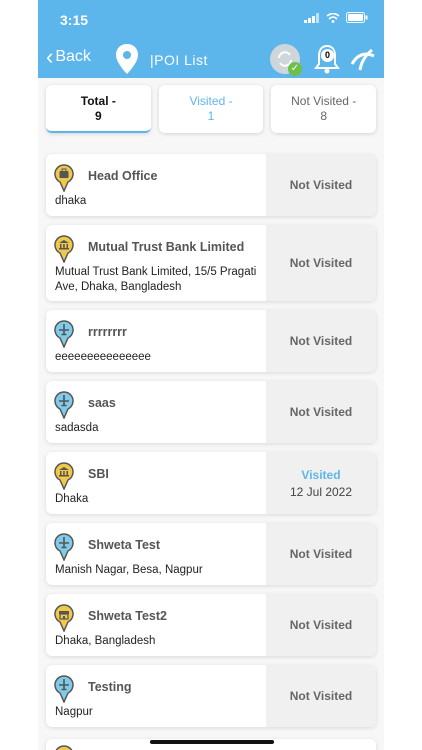 The height and width of the screenshot is (750, 422). Describe the element at coordinates (73, 56) in the screenshot. I see `back-label: Back` at that location.